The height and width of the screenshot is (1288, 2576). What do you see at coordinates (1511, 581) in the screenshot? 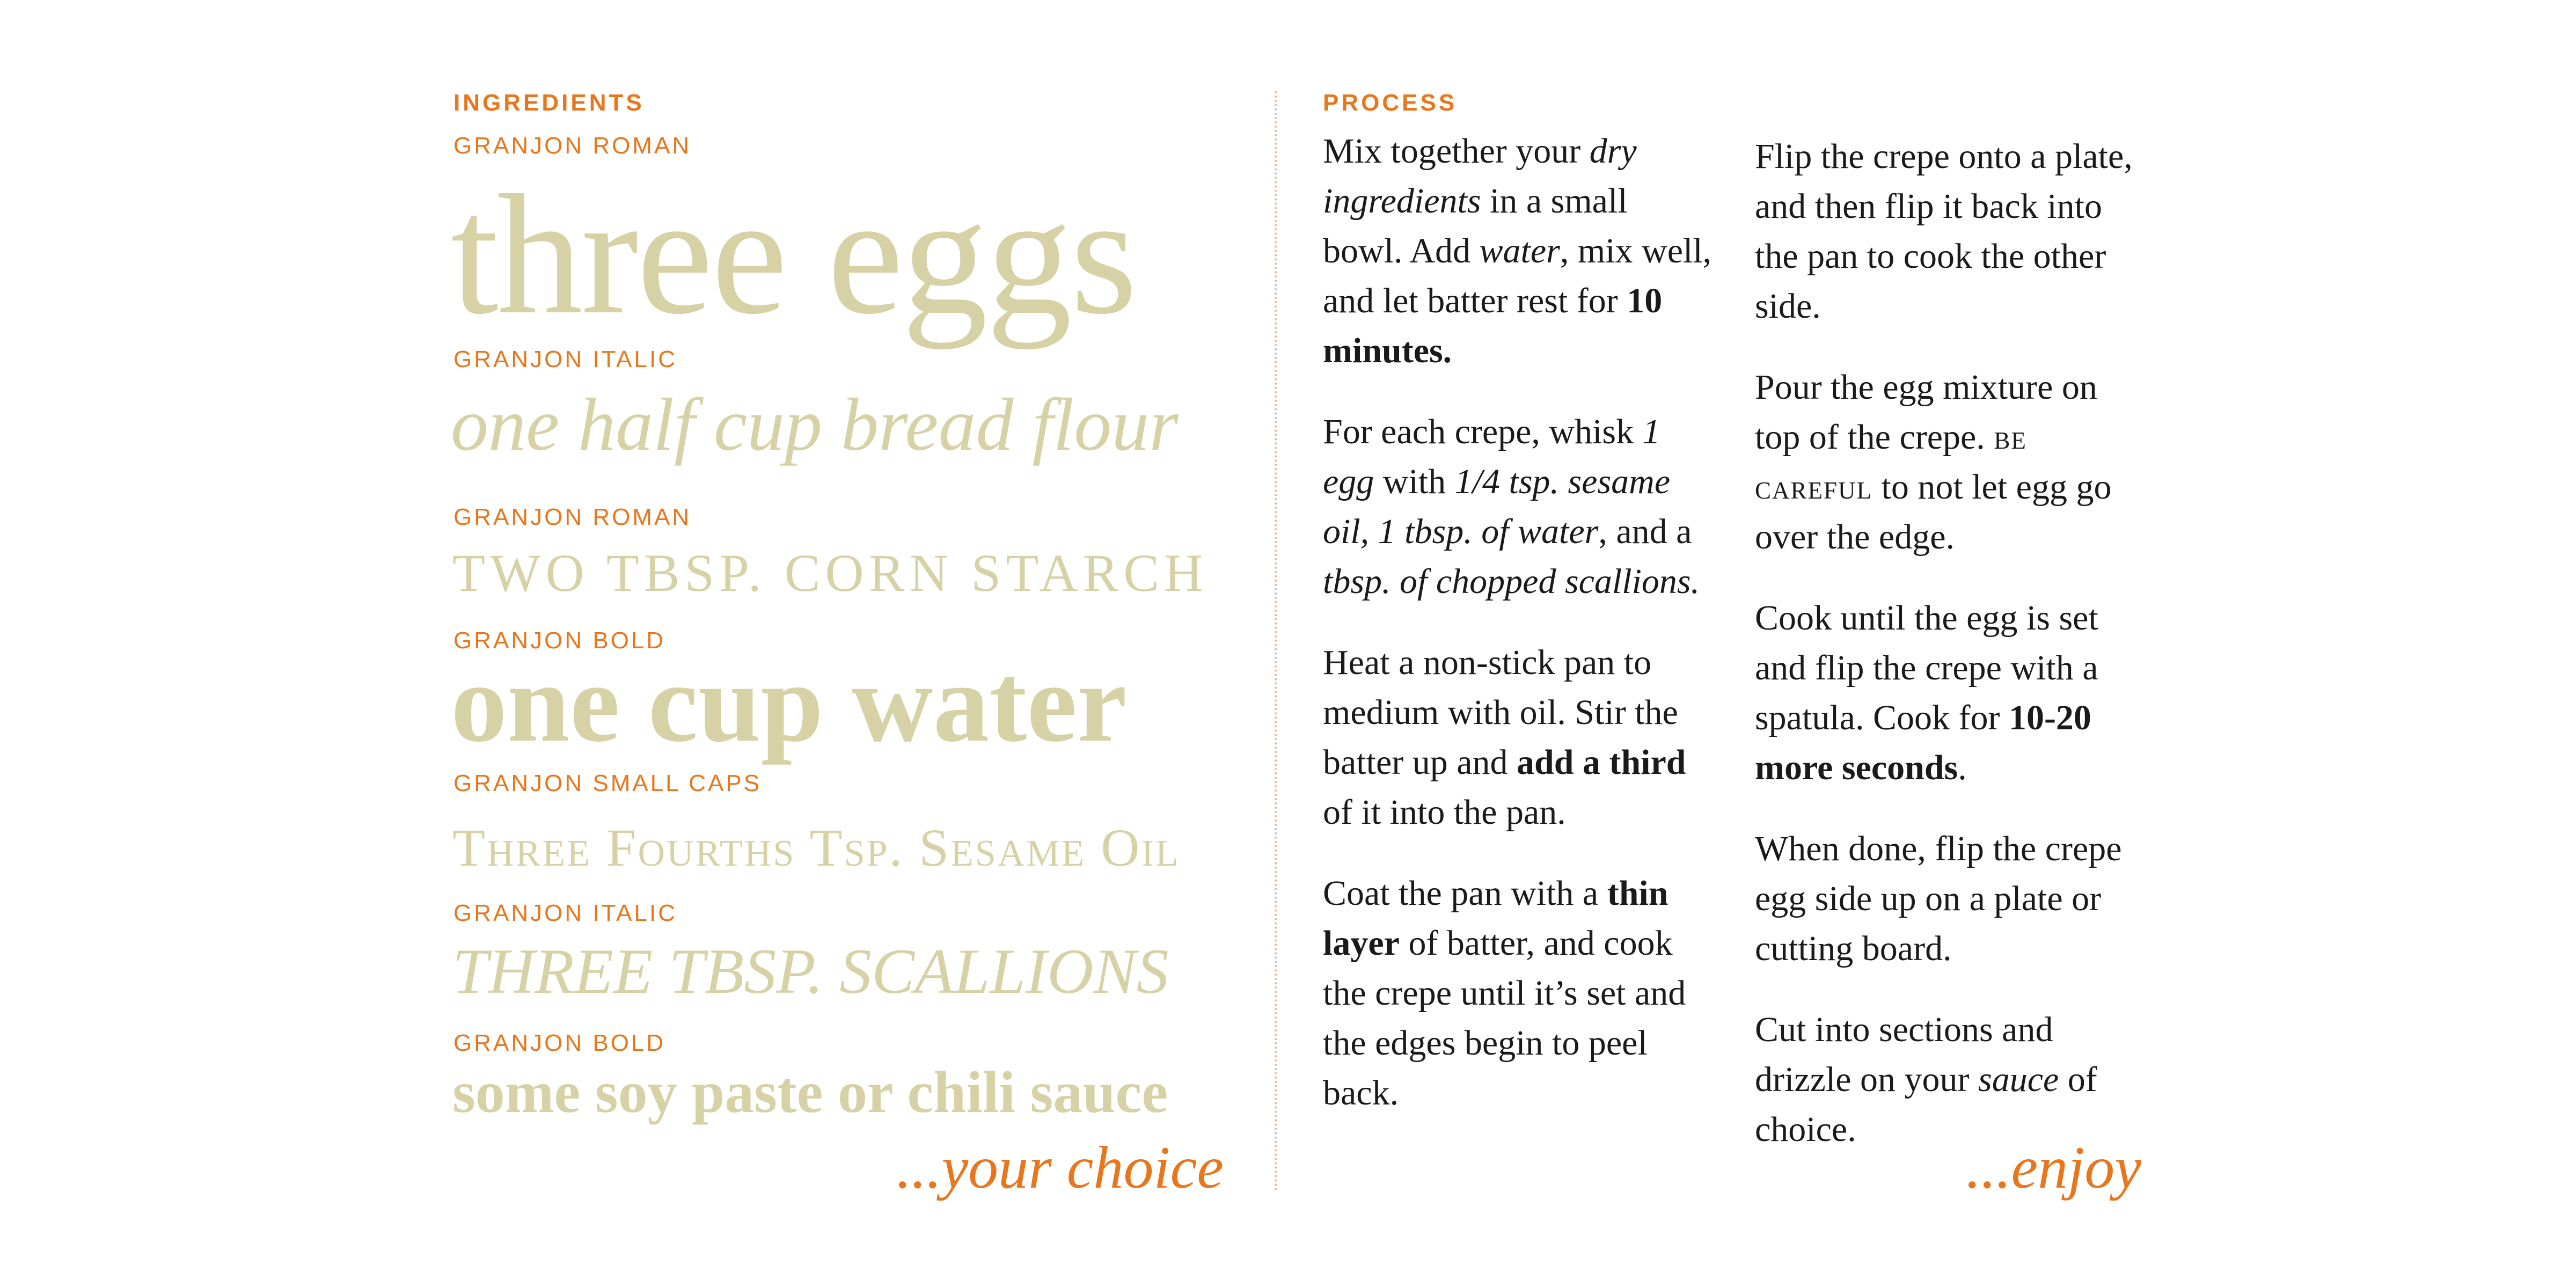
I see `process-step-2-run-6: tbsp. of chopped scallions.` at bounding box center [1511, 581].